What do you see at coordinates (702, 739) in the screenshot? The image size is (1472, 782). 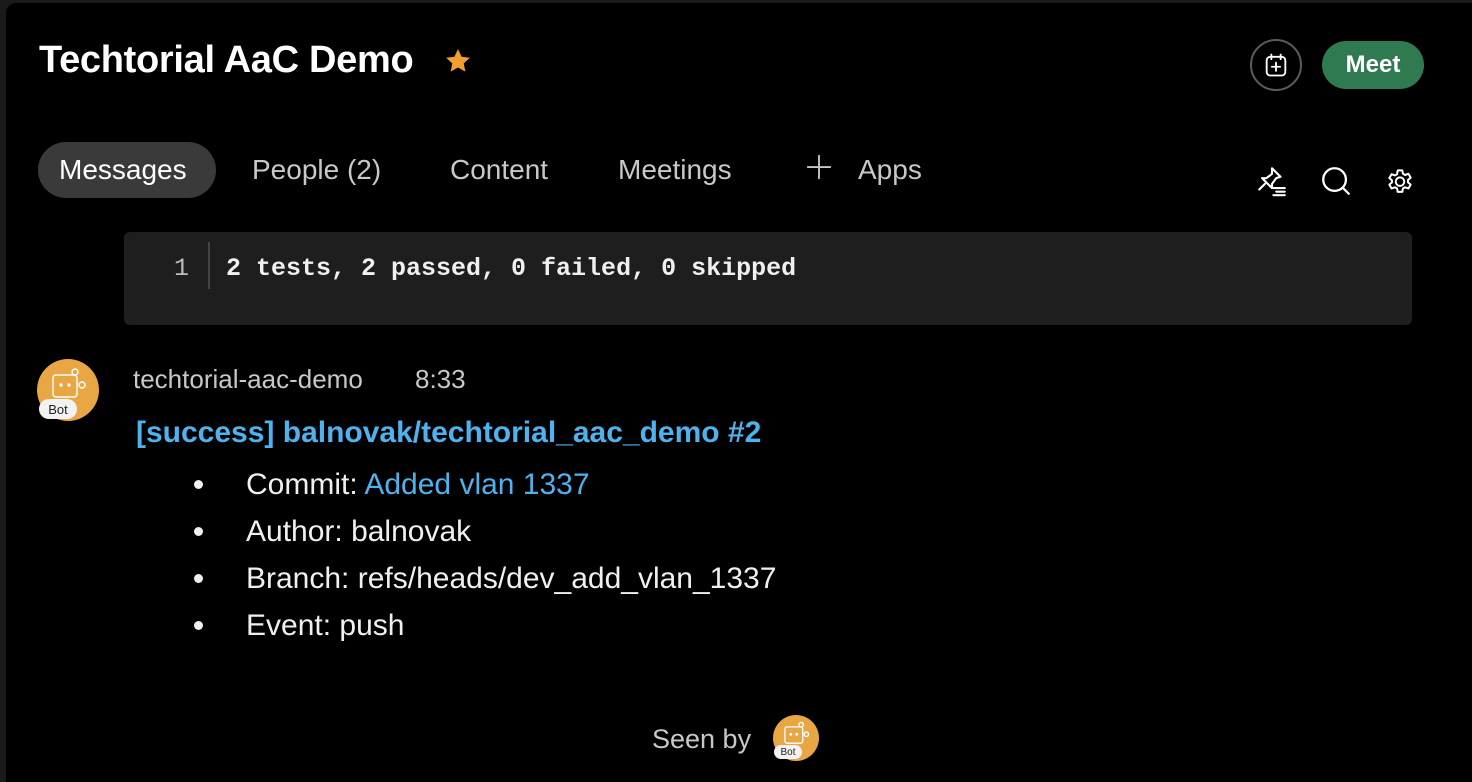 I see `seen-by-label: Seen by` at bounding box center [702, 739].